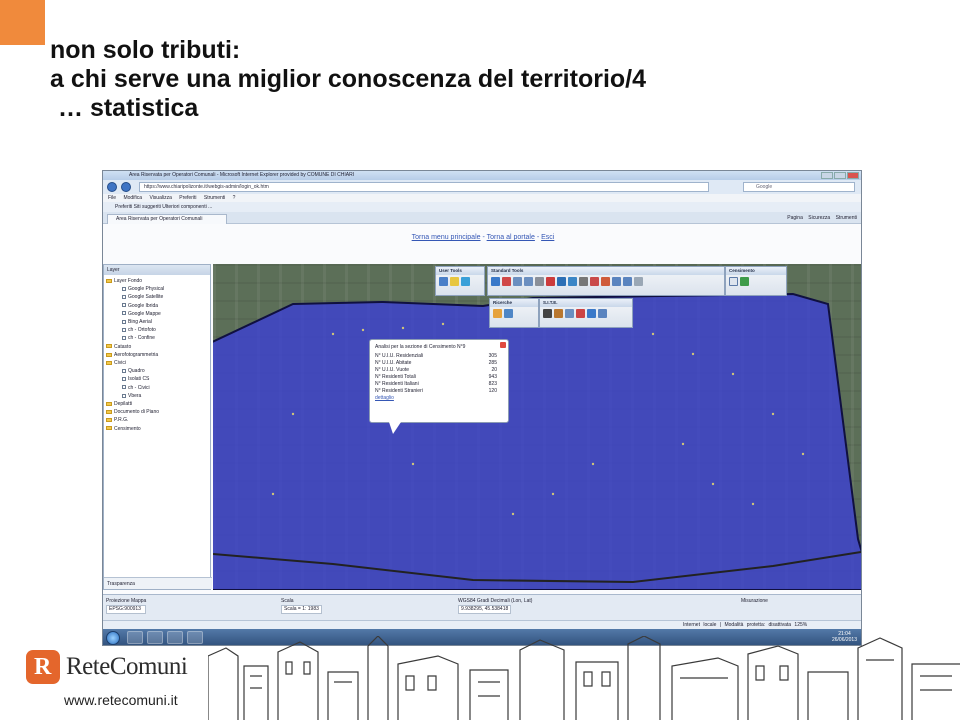  I want to click on command-bar: Pagina Sicurezza Strumenti, so click(822, 218).